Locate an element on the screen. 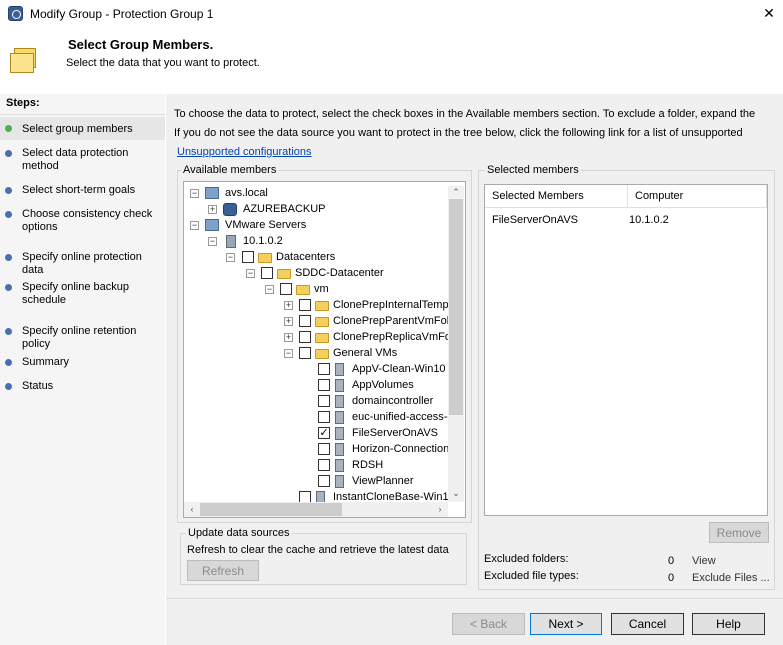  folder-group-icon is located at coordinates (24, 61).